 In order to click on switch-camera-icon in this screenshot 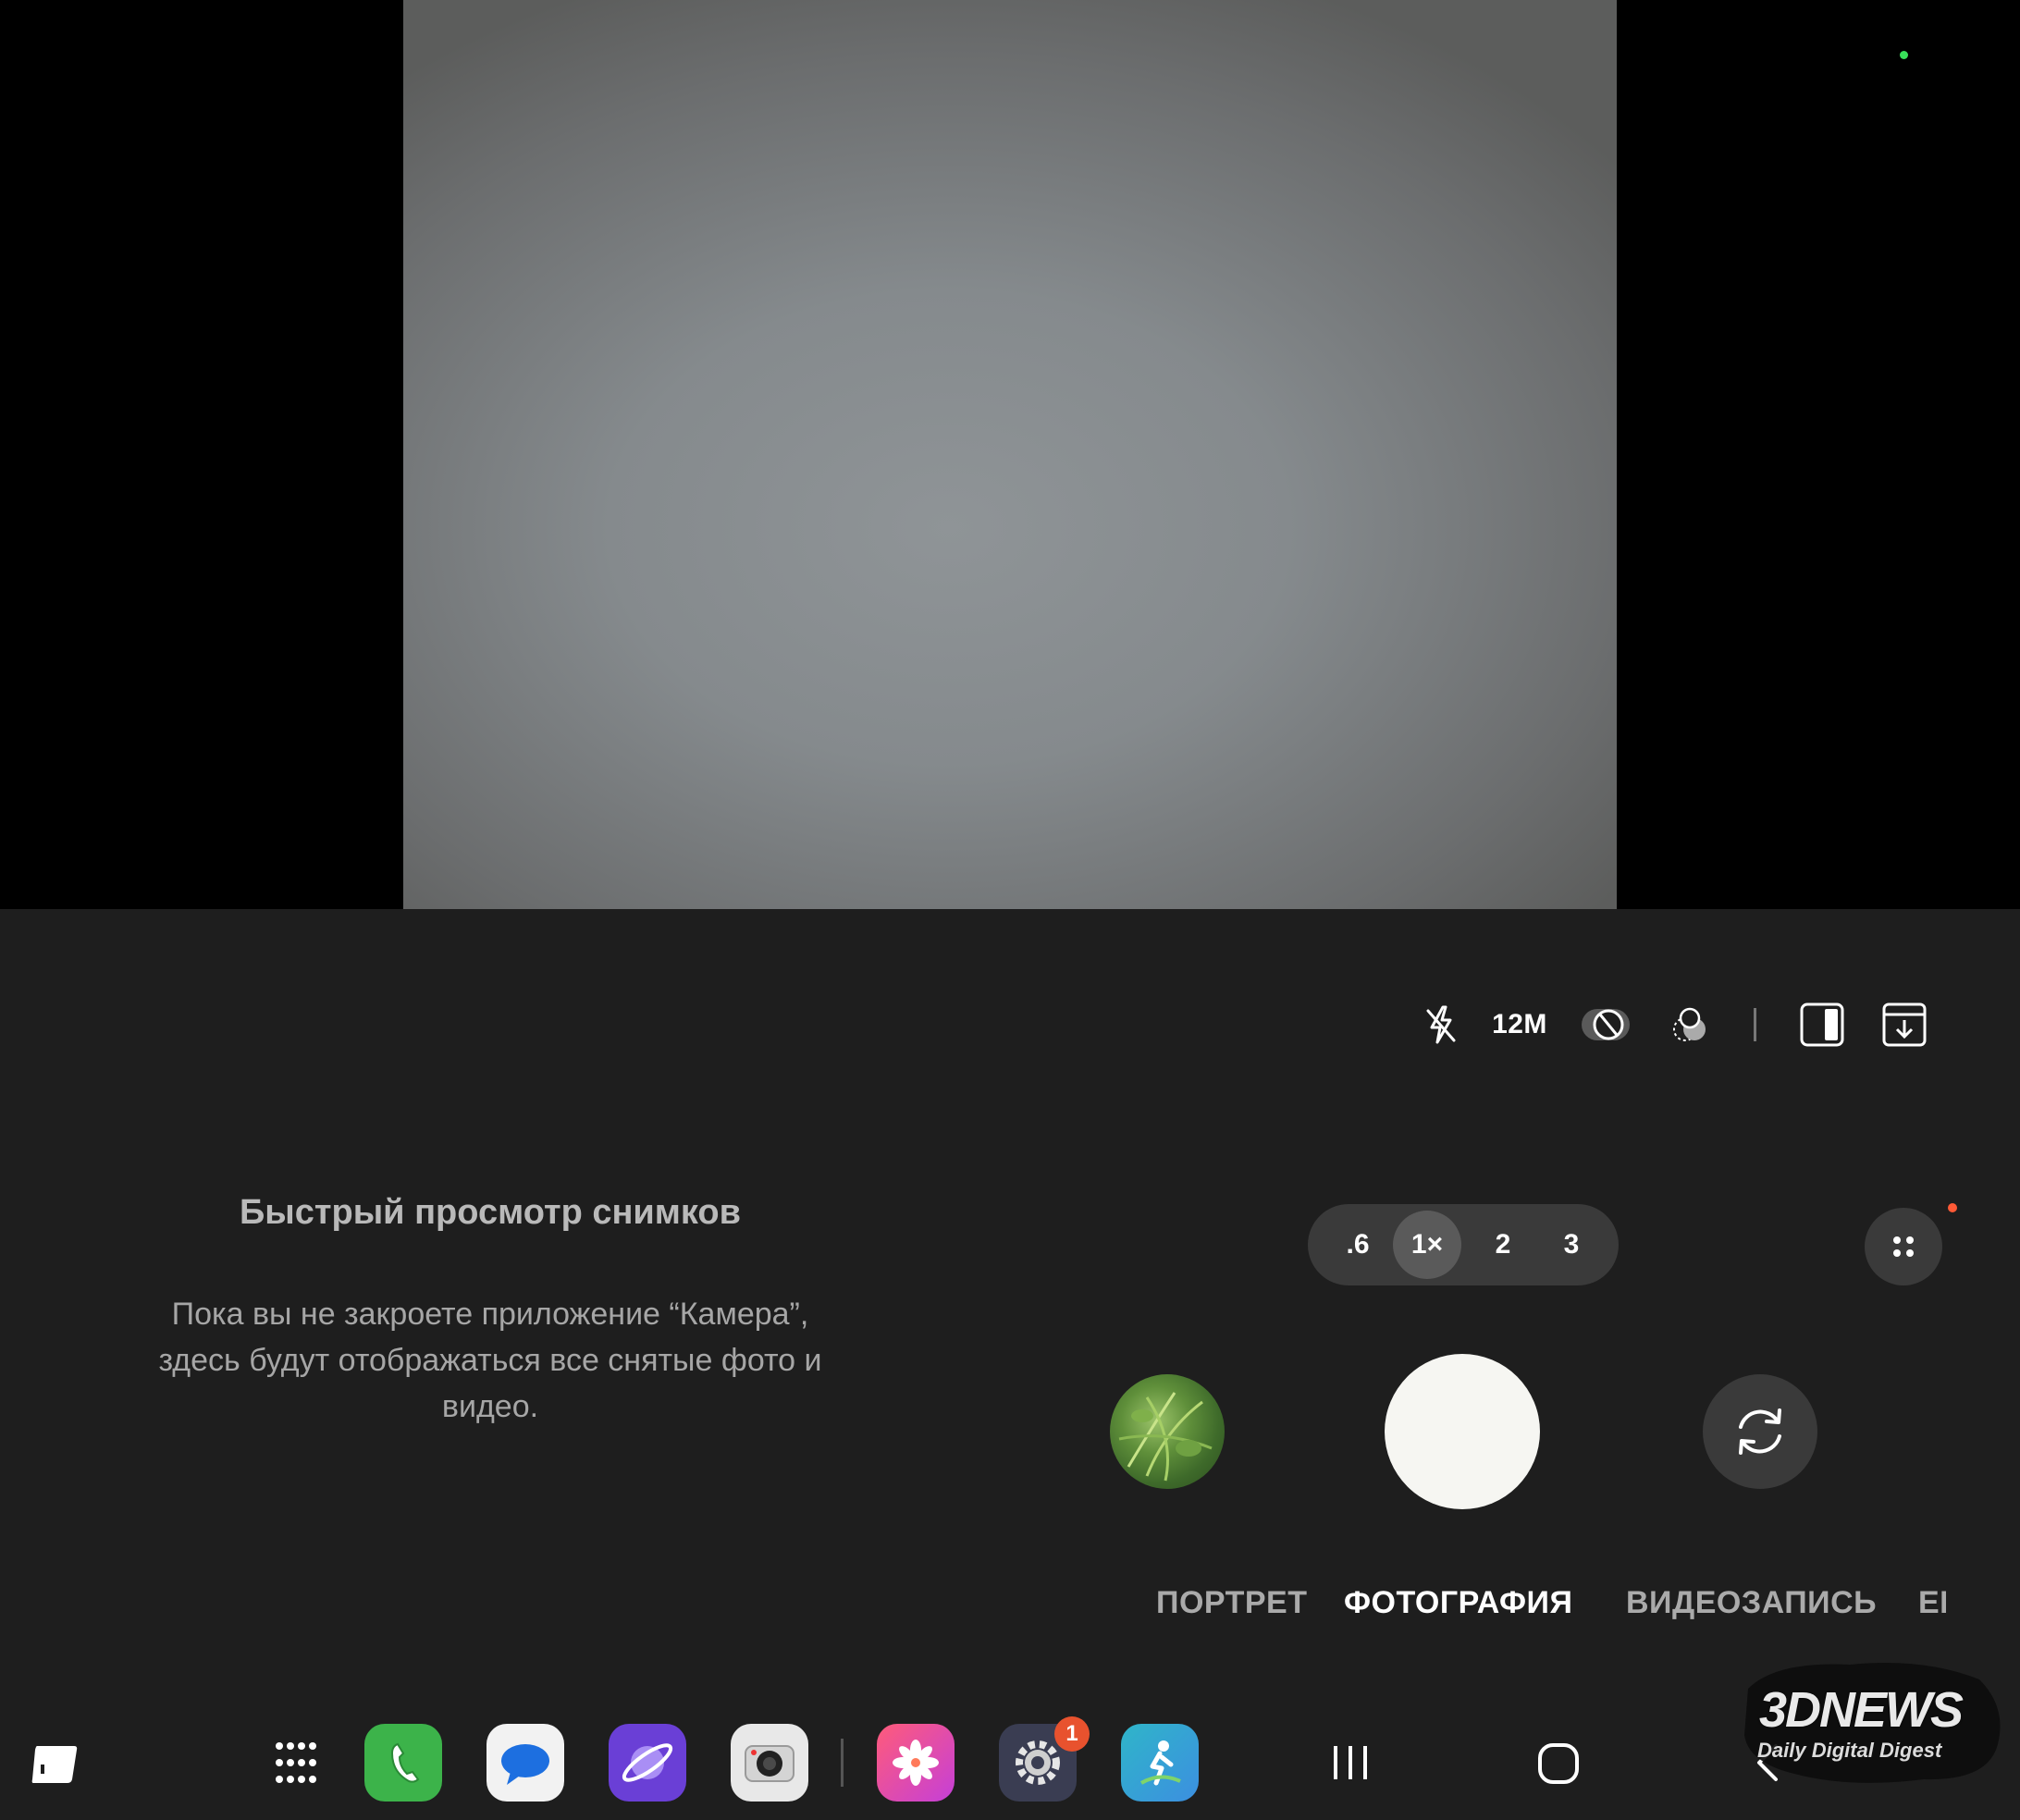, I will do `click(1760, 1431)`.